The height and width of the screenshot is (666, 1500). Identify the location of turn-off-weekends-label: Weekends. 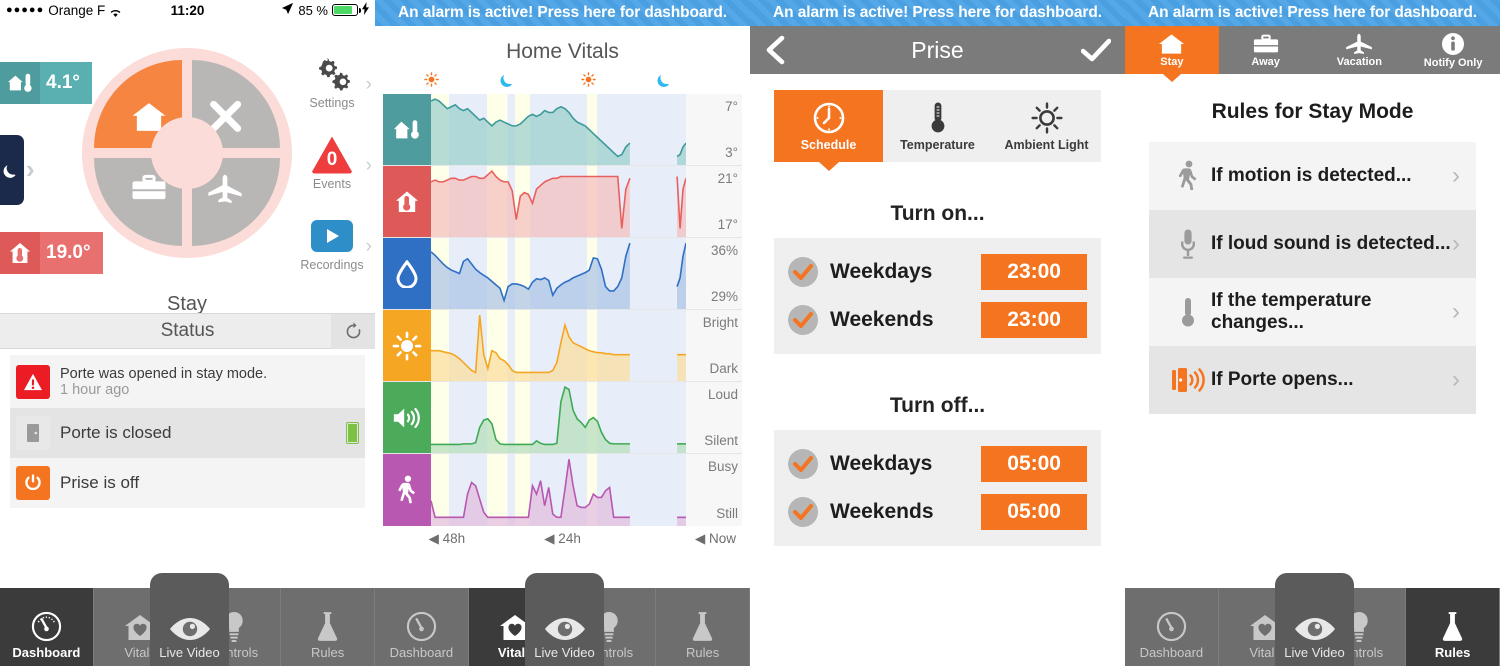
(882, 511).